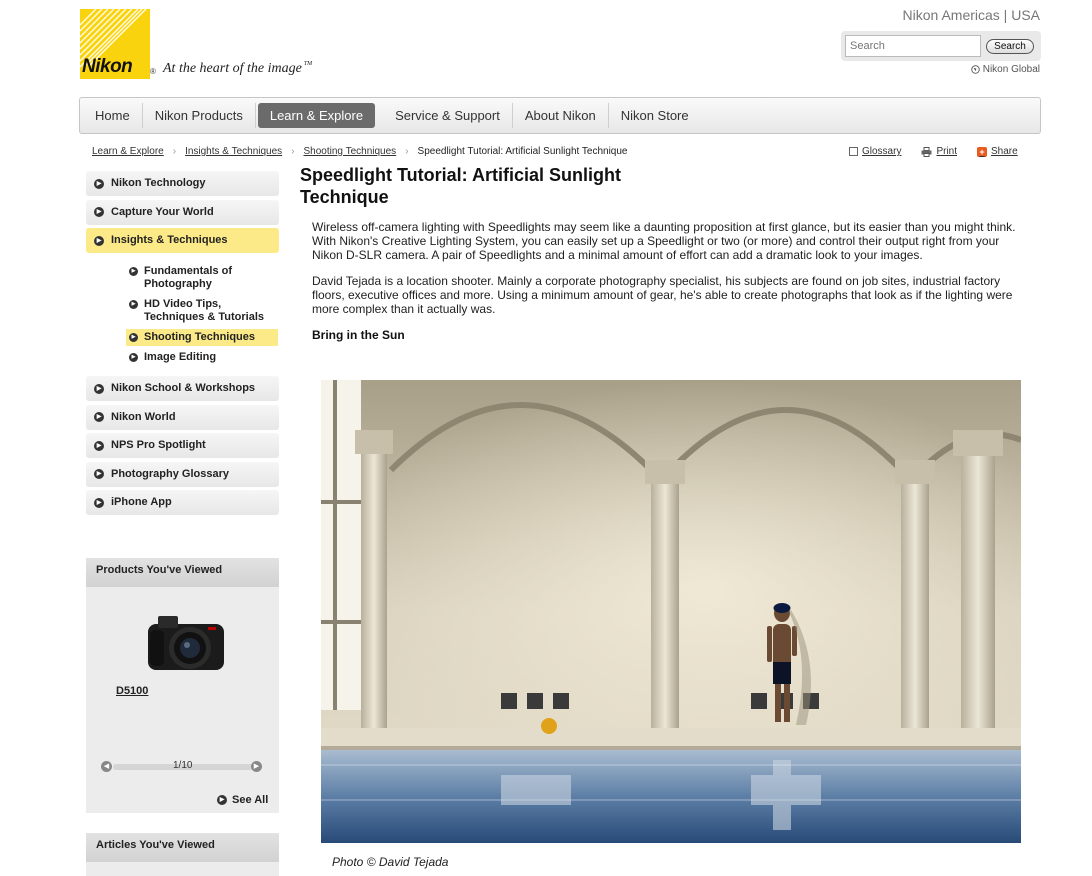 The width and height of the screenshot is (1092, 876). What do you see at coordinates (256, 766) in the screenshot?
I see `pager-next-icon: ▶` at bounding box center [256, 766].